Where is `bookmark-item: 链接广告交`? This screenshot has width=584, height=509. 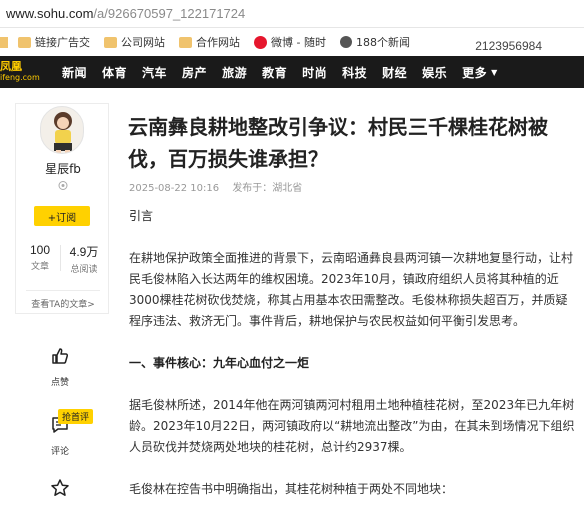
bookmark-item: 链接广告交 is located at coordinates (54, 42).